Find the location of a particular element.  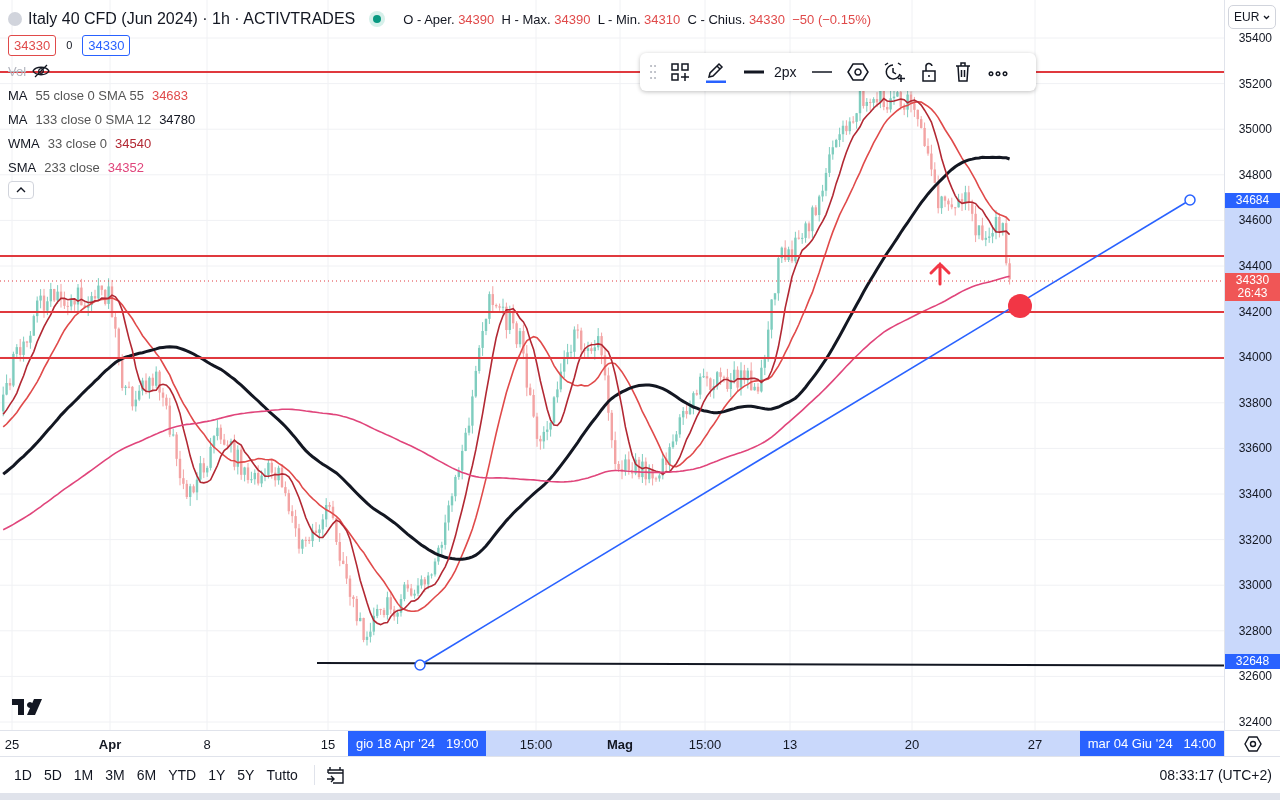

arrow-up-icon is located at coordinates (940, 273).